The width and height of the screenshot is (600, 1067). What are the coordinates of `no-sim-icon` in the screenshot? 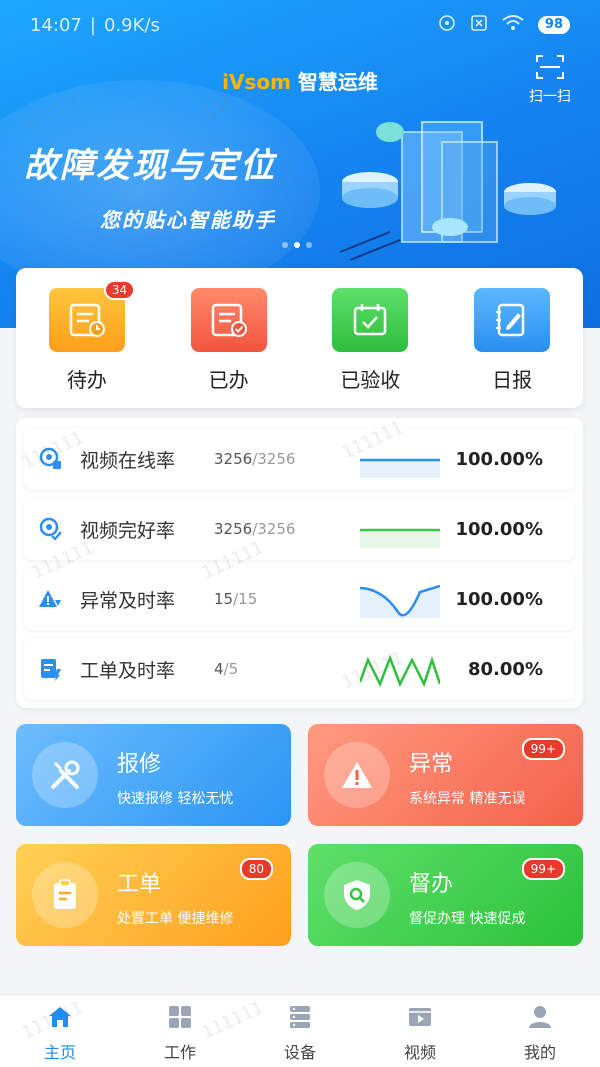 It's located at (479, 25).